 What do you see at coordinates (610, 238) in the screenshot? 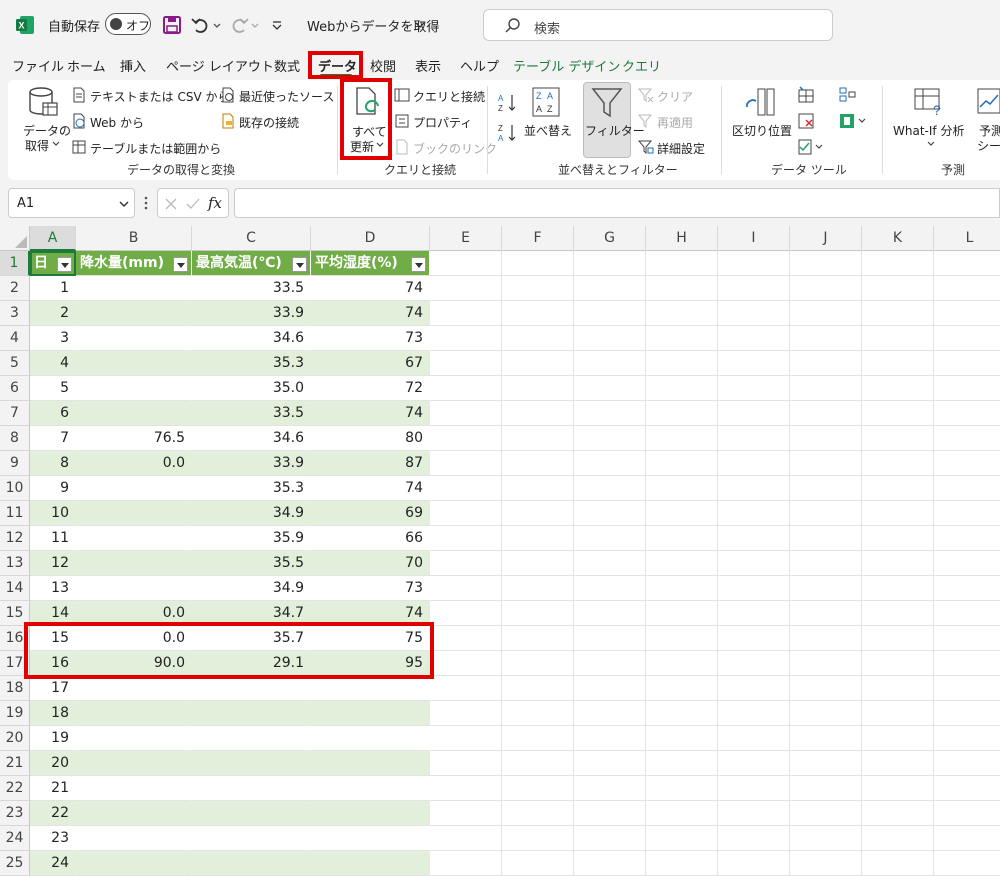
I see `column-header-g: G` at bounding box center [610, 238].